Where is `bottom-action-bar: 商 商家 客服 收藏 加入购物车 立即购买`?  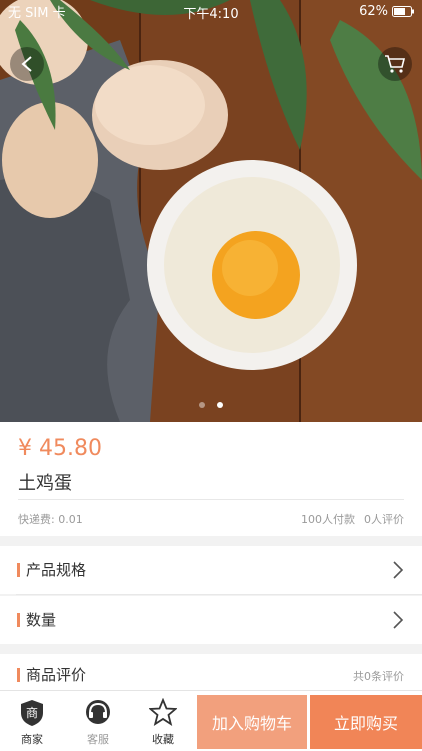 bottom-action-bar: 商 商家 客服 收藏 加入购物车 立即购买 is located at coordinates (211, 720).